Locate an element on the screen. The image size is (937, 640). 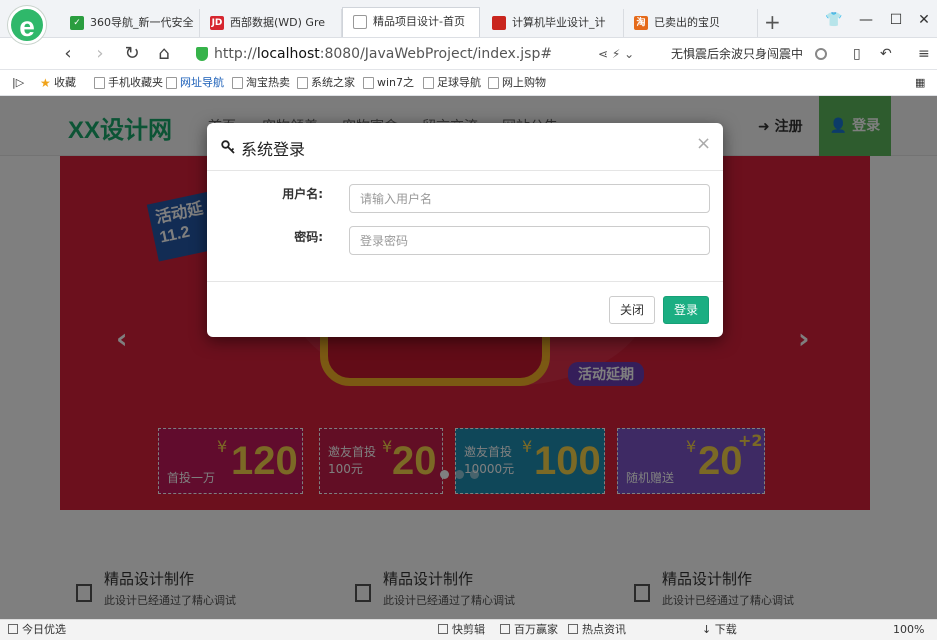
bookmark-xitong: 系统之家 is located at coordinates (326, 83).